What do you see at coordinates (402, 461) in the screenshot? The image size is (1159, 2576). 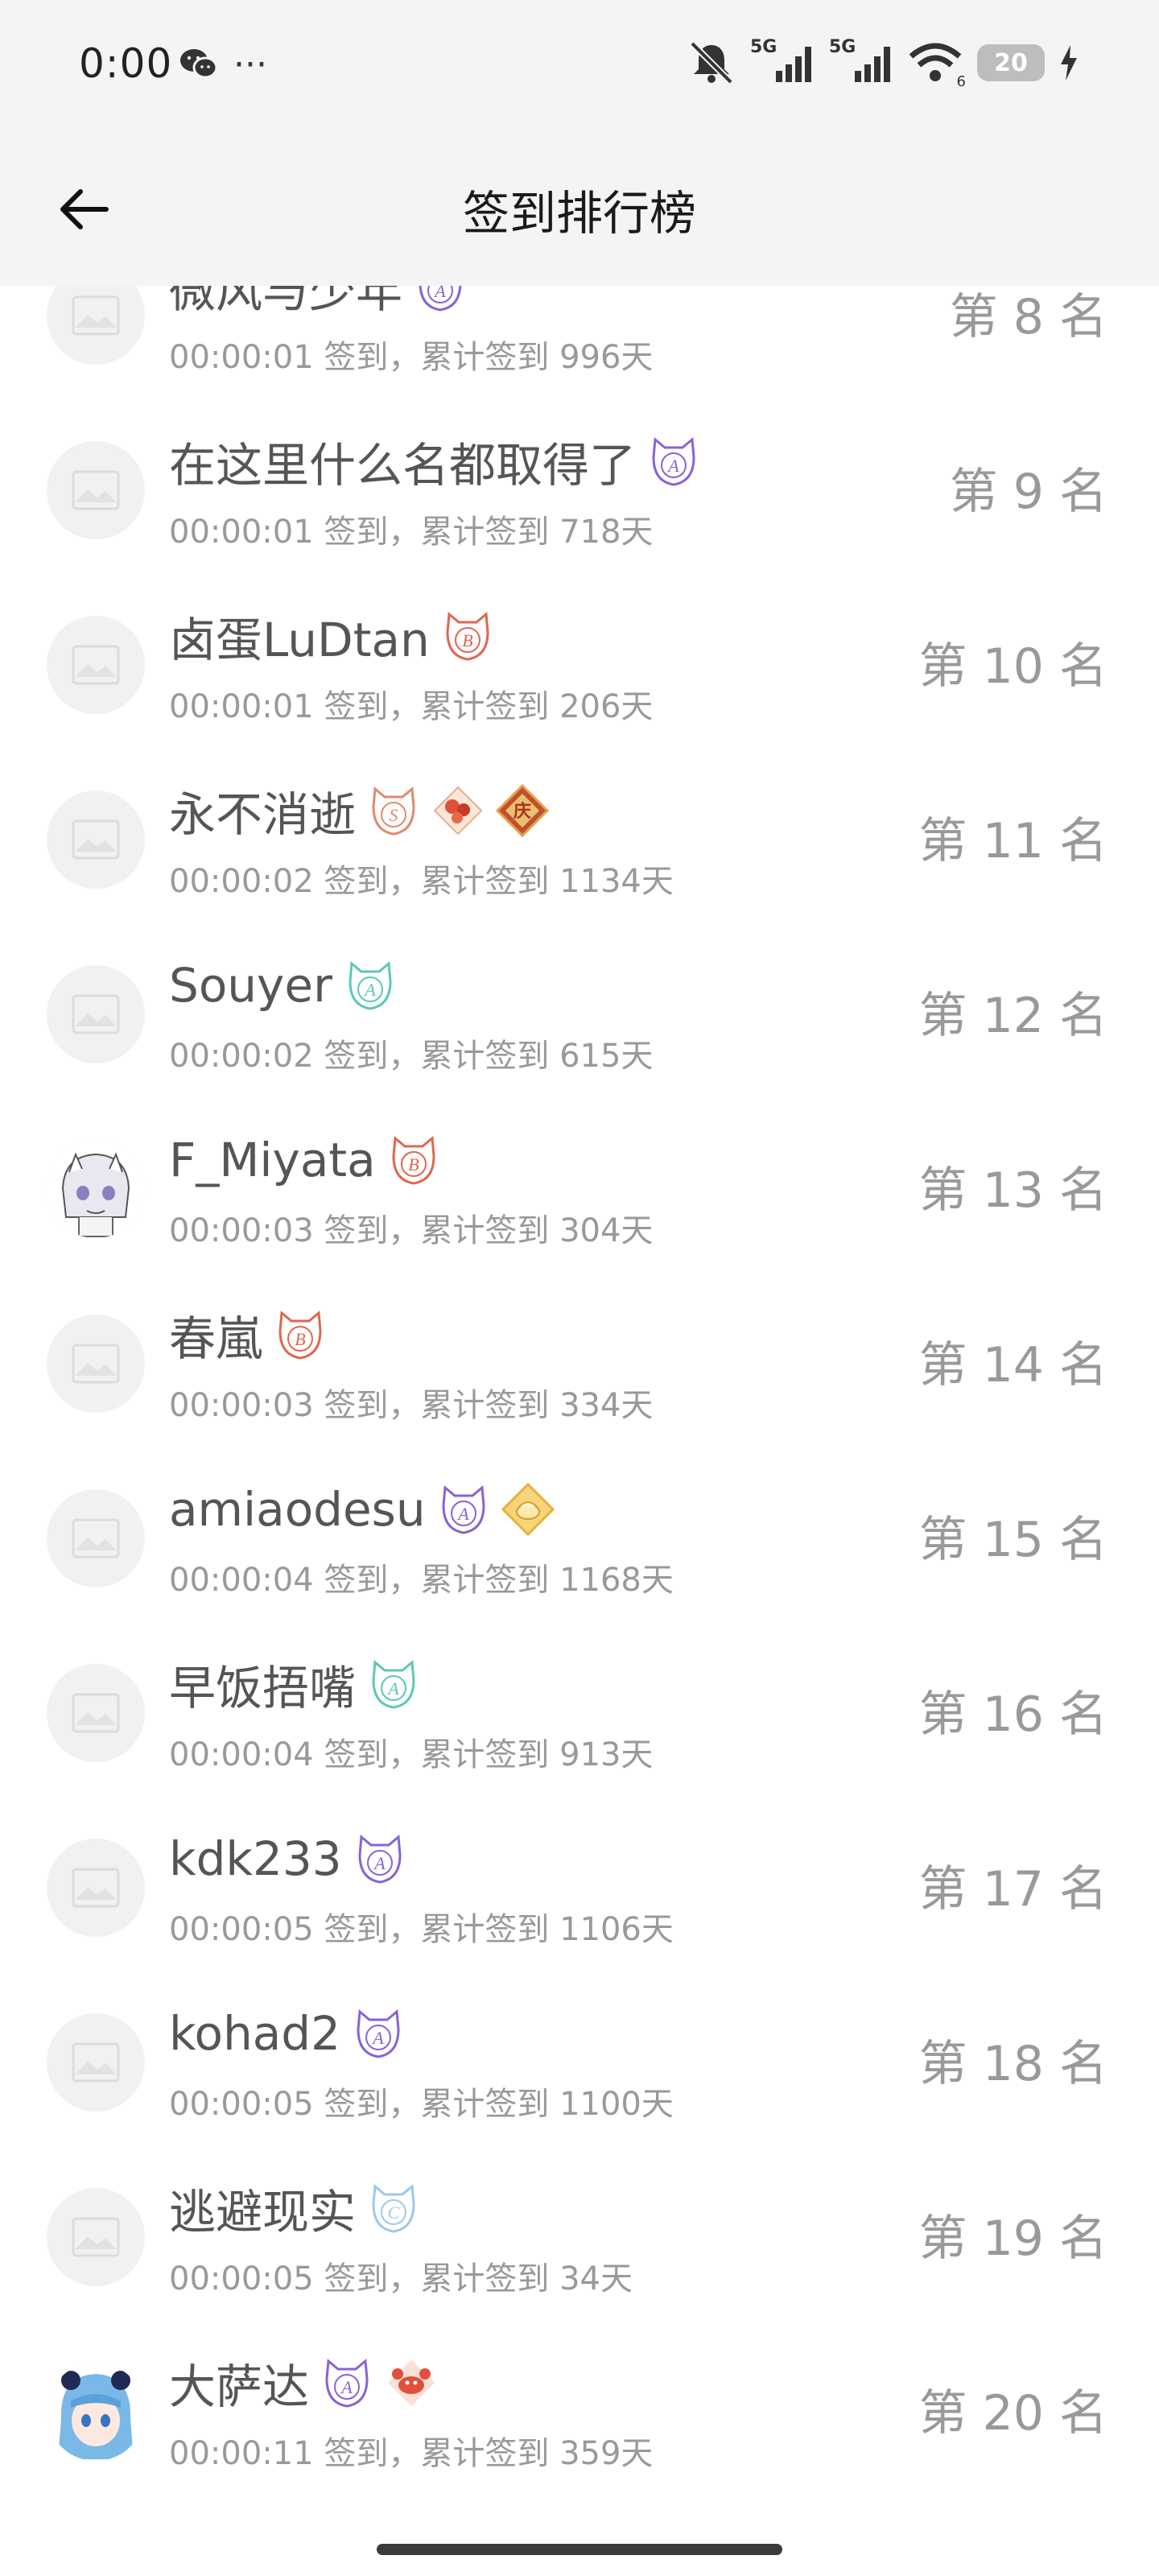 I see `user-name: 在这里什么名都取得了` at bounding box center [402, 461].